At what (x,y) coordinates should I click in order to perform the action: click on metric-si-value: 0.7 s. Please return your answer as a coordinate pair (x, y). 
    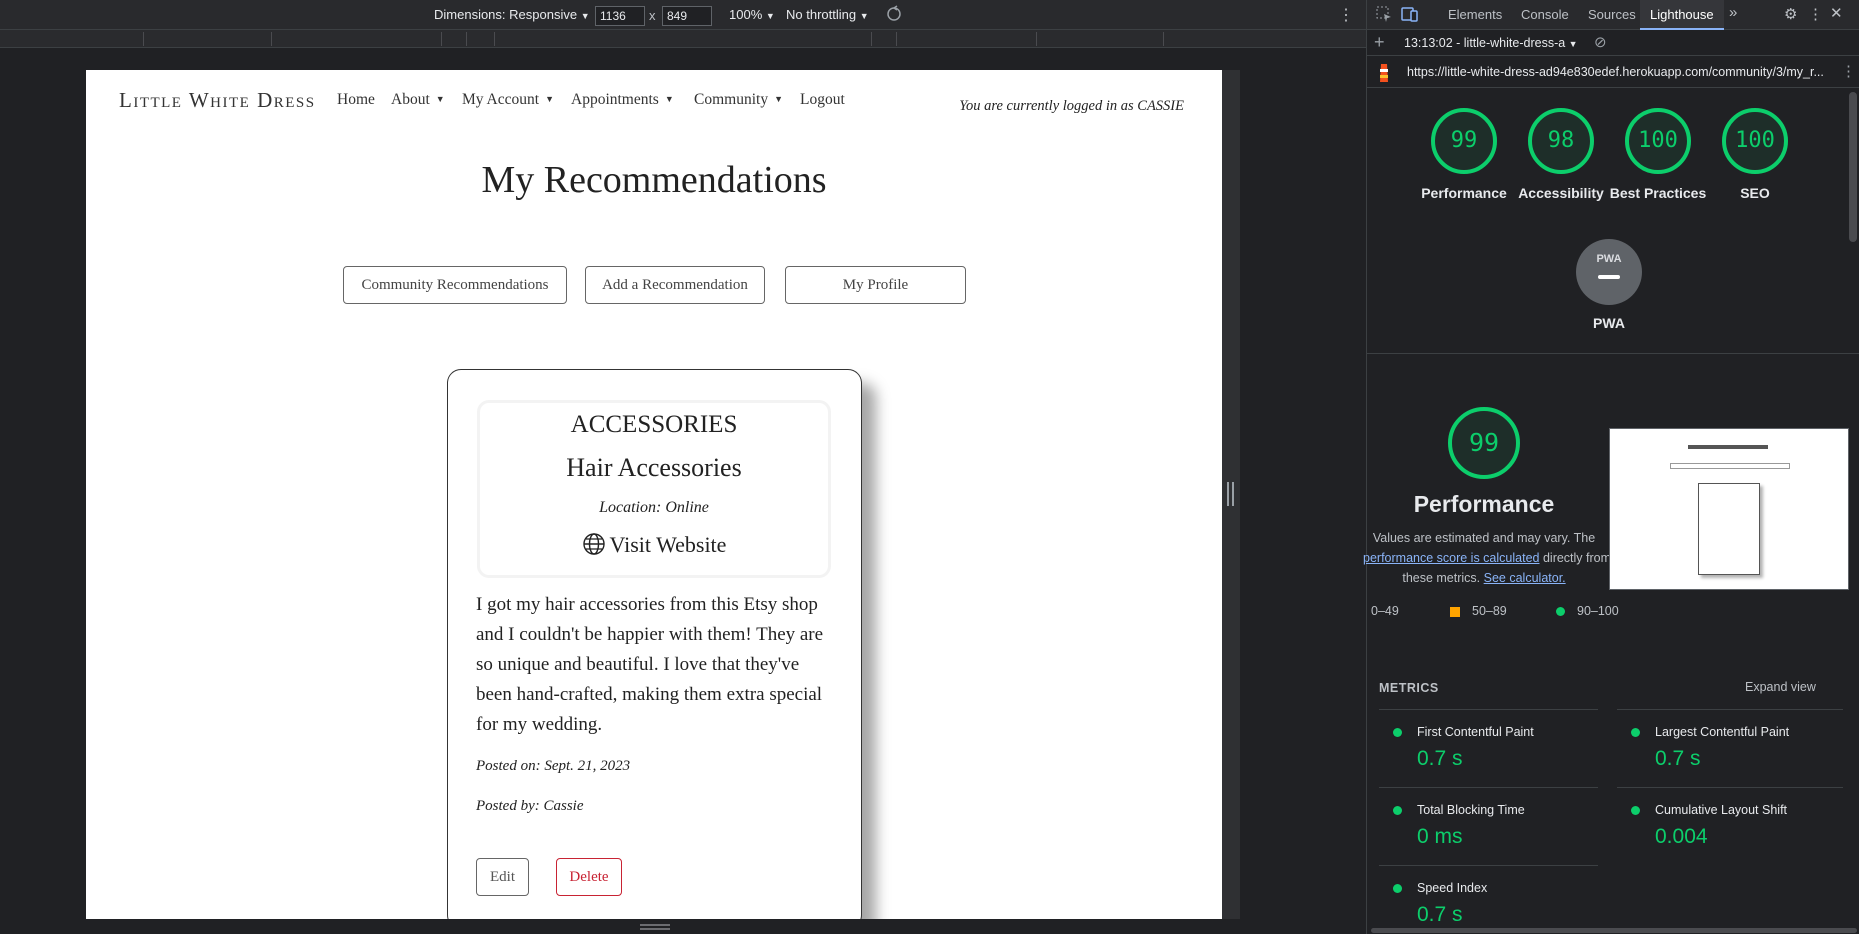
    Looking at the image, I should click on (1440, 914).